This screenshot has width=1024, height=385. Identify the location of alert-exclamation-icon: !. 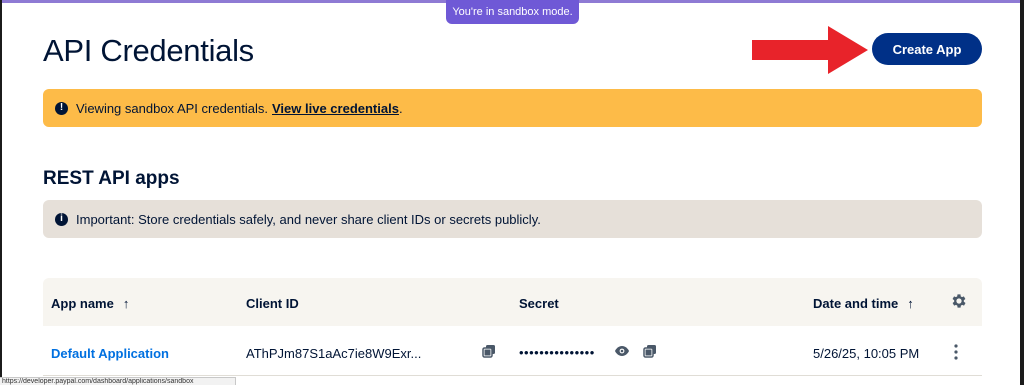
(61, 108).